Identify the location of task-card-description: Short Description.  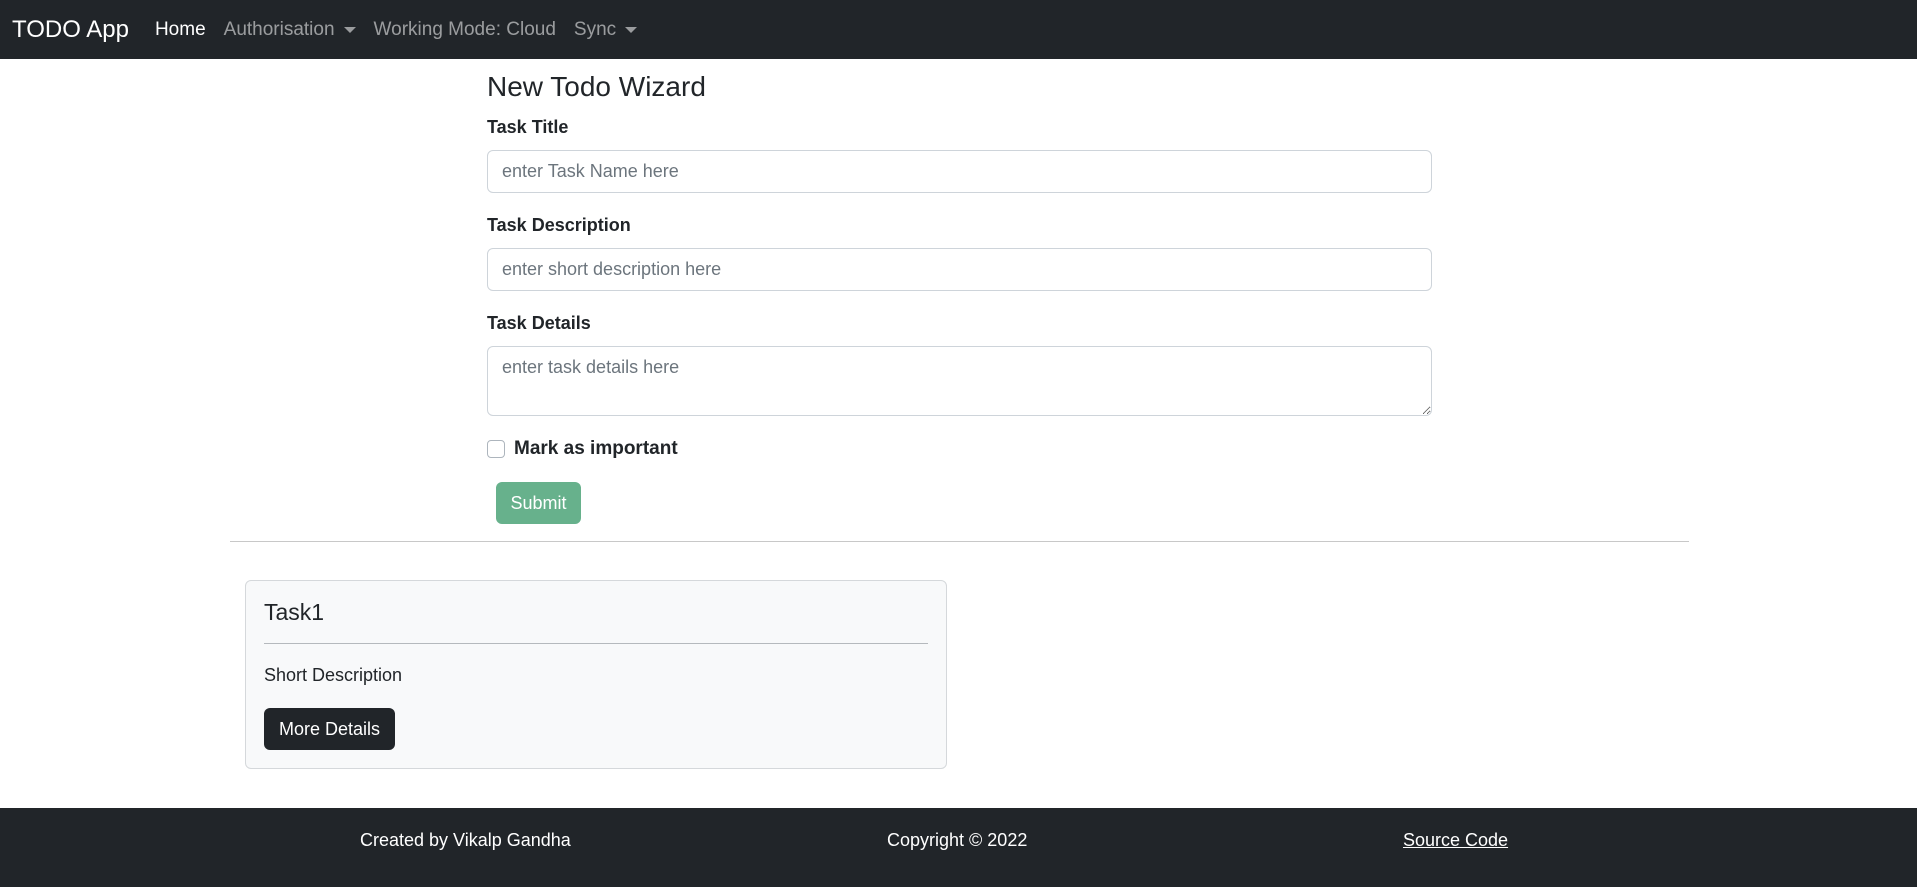
(333, 675).